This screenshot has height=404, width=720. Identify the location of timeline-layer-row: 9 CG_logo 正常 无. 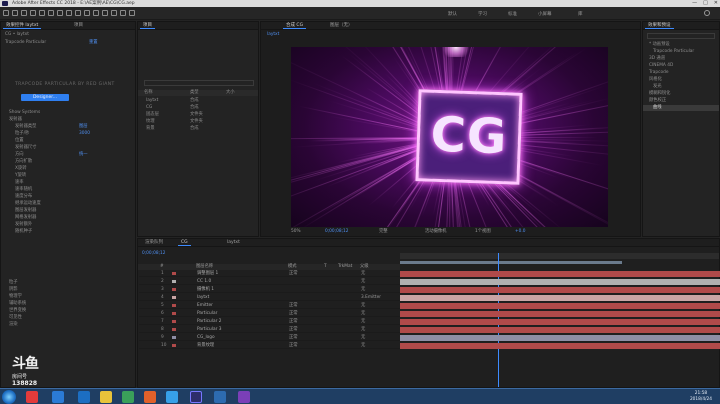
(269, 337).